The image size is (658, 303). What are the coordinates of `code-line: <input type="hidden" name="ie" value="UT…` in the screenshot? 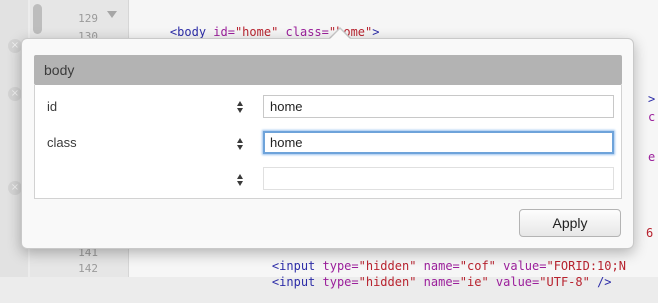 It's located at (427, 282).